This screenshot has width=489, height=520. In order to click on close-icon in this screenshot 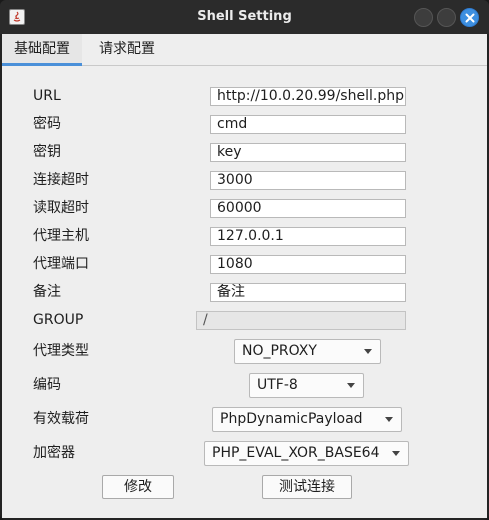, I will do `click(470, 18)`.